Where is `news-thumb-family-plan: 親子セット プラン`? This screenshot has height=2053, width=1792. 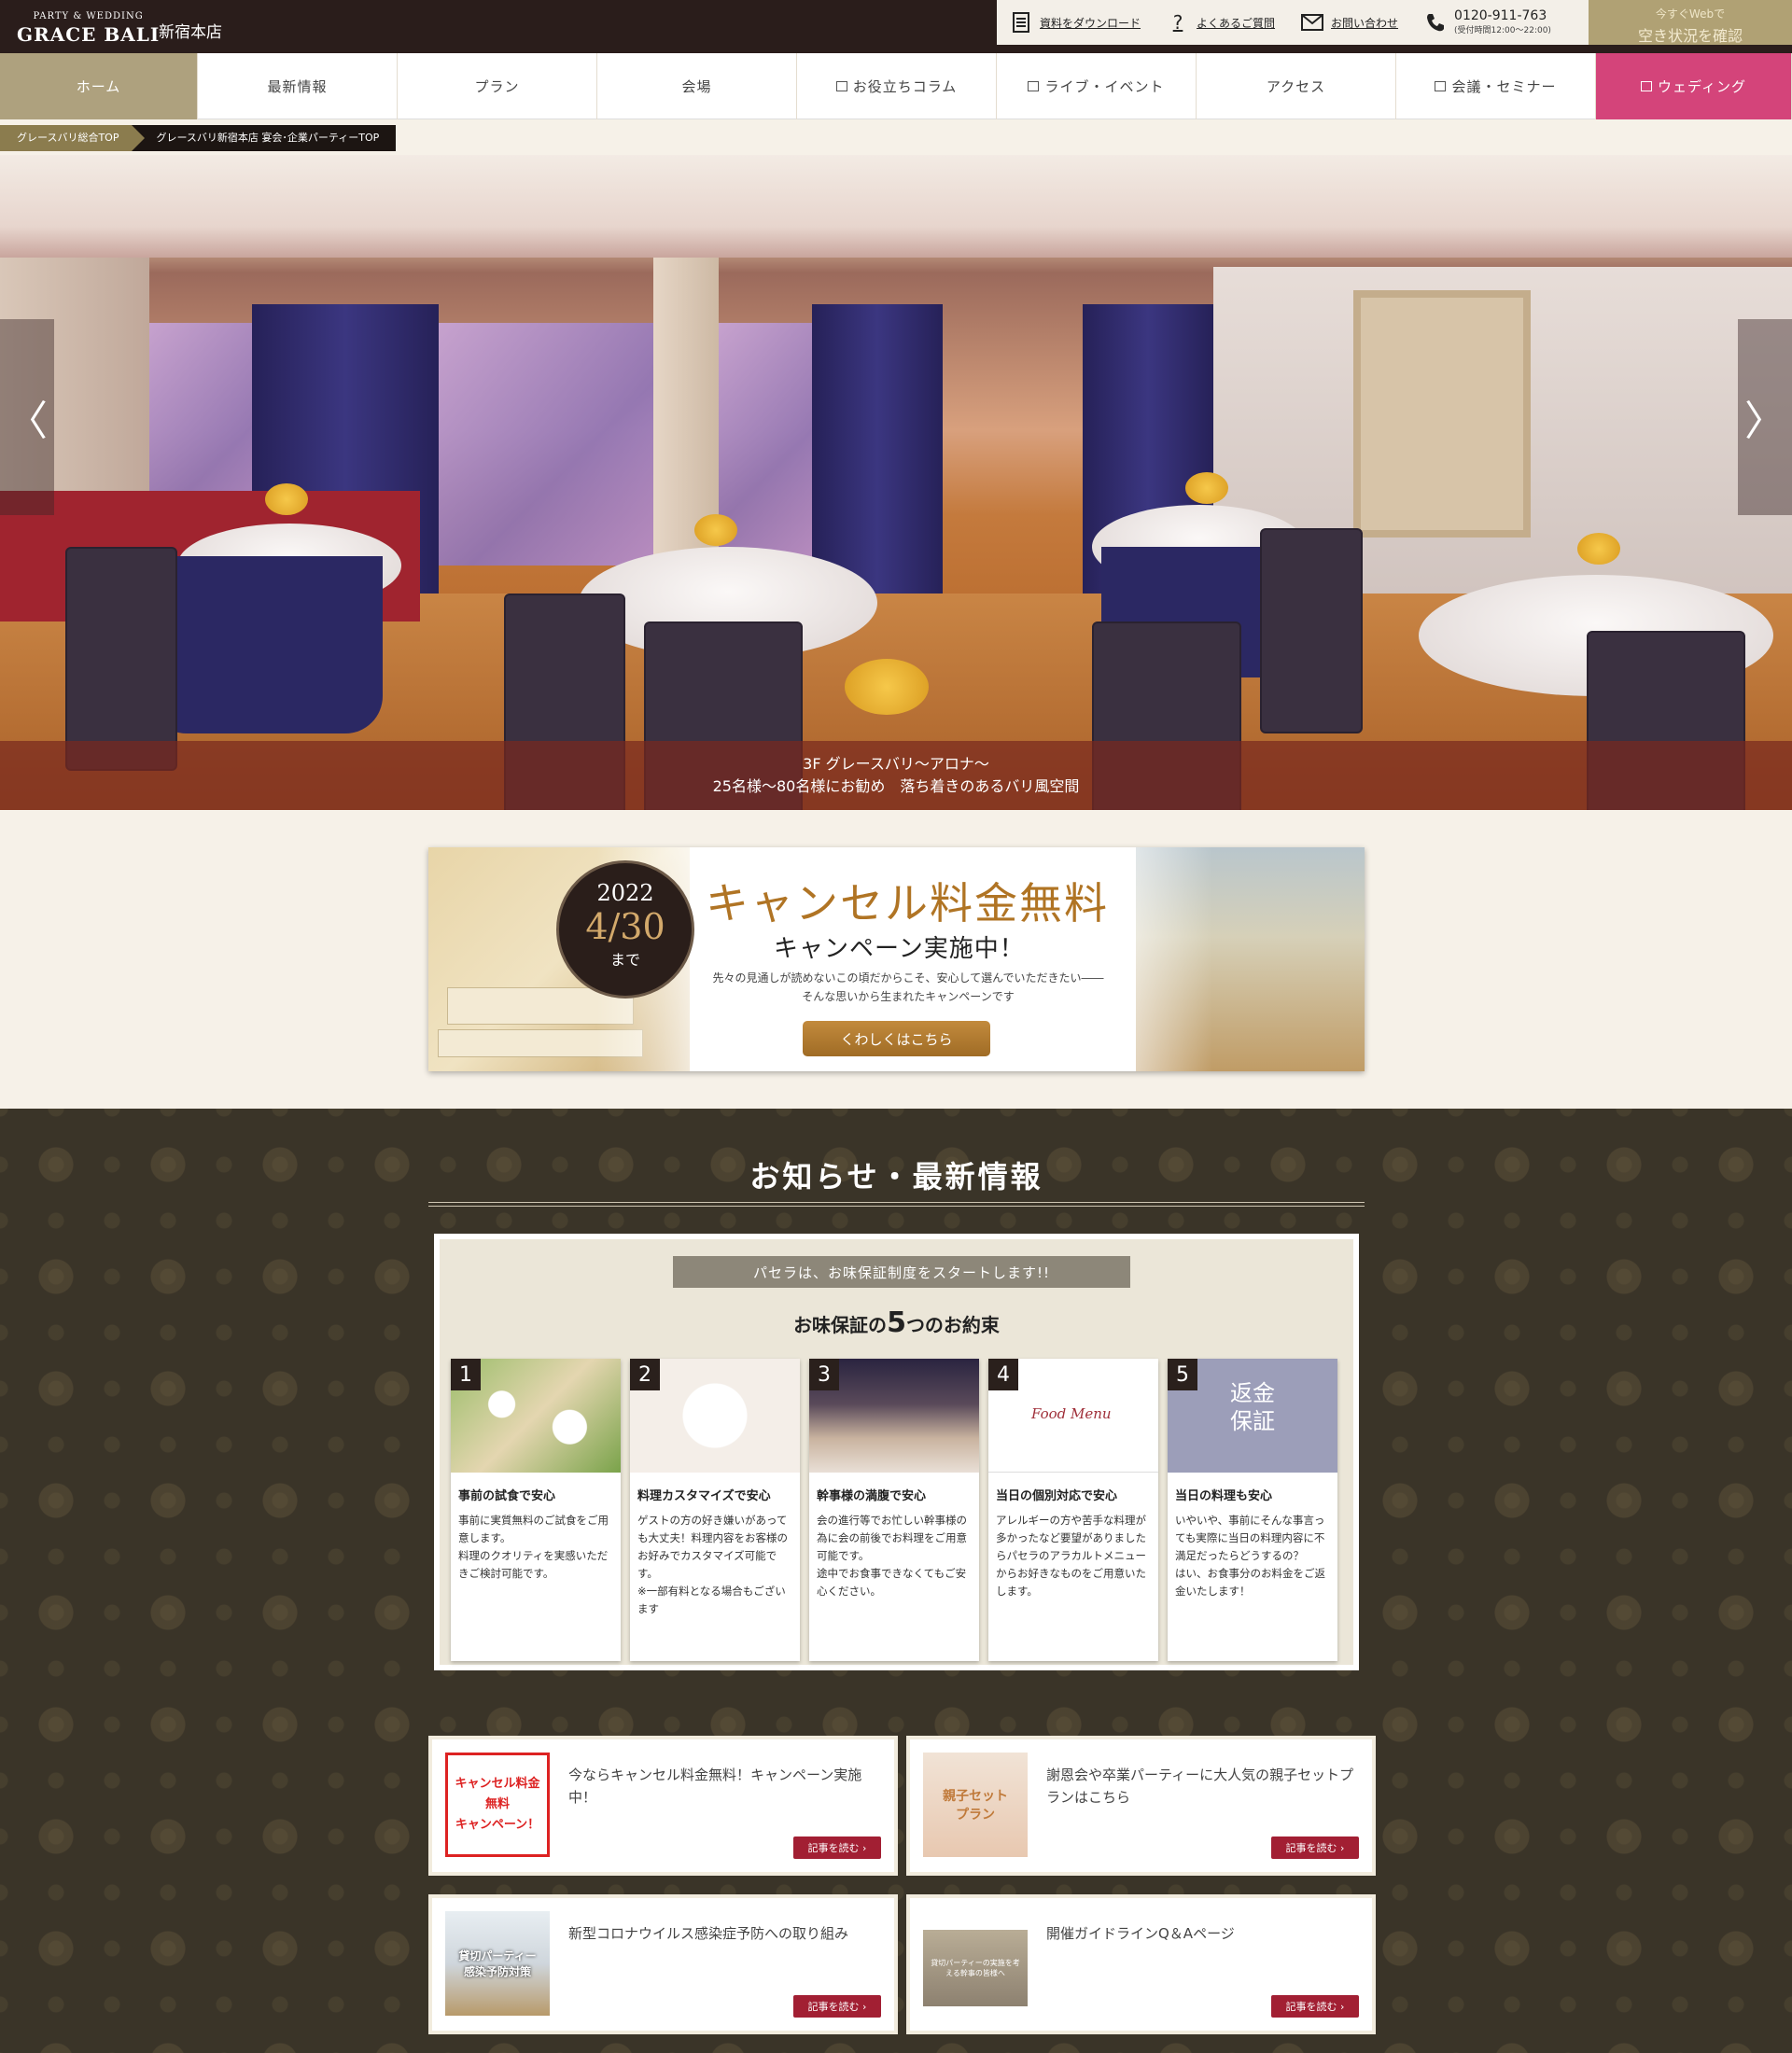 news-thumb-family-plan: 親子セット プラン is located at coordinates (975, 1805).